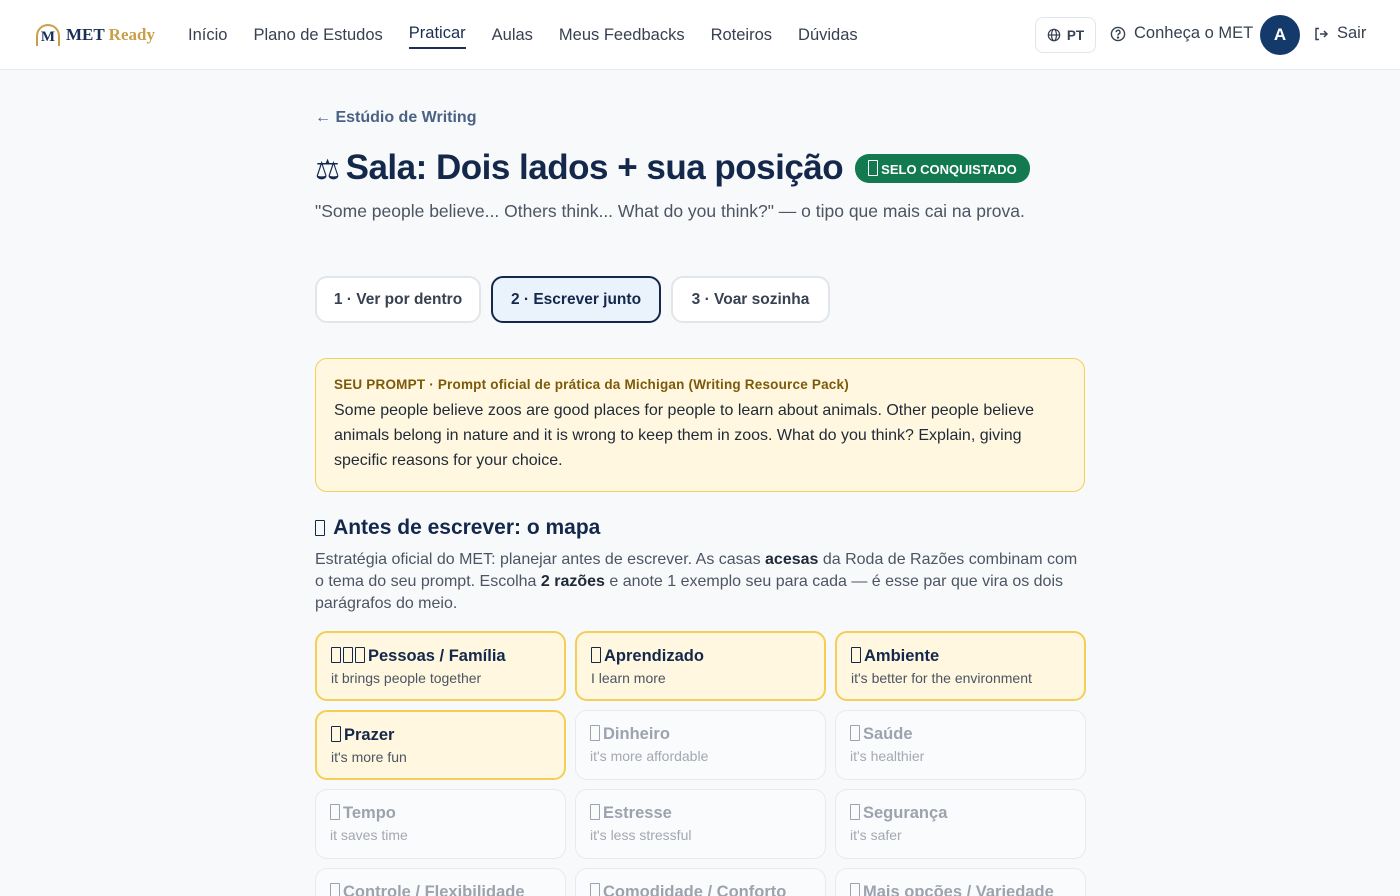  I want to click on reason-card-example: it's better for the environment, so click(941, 678).